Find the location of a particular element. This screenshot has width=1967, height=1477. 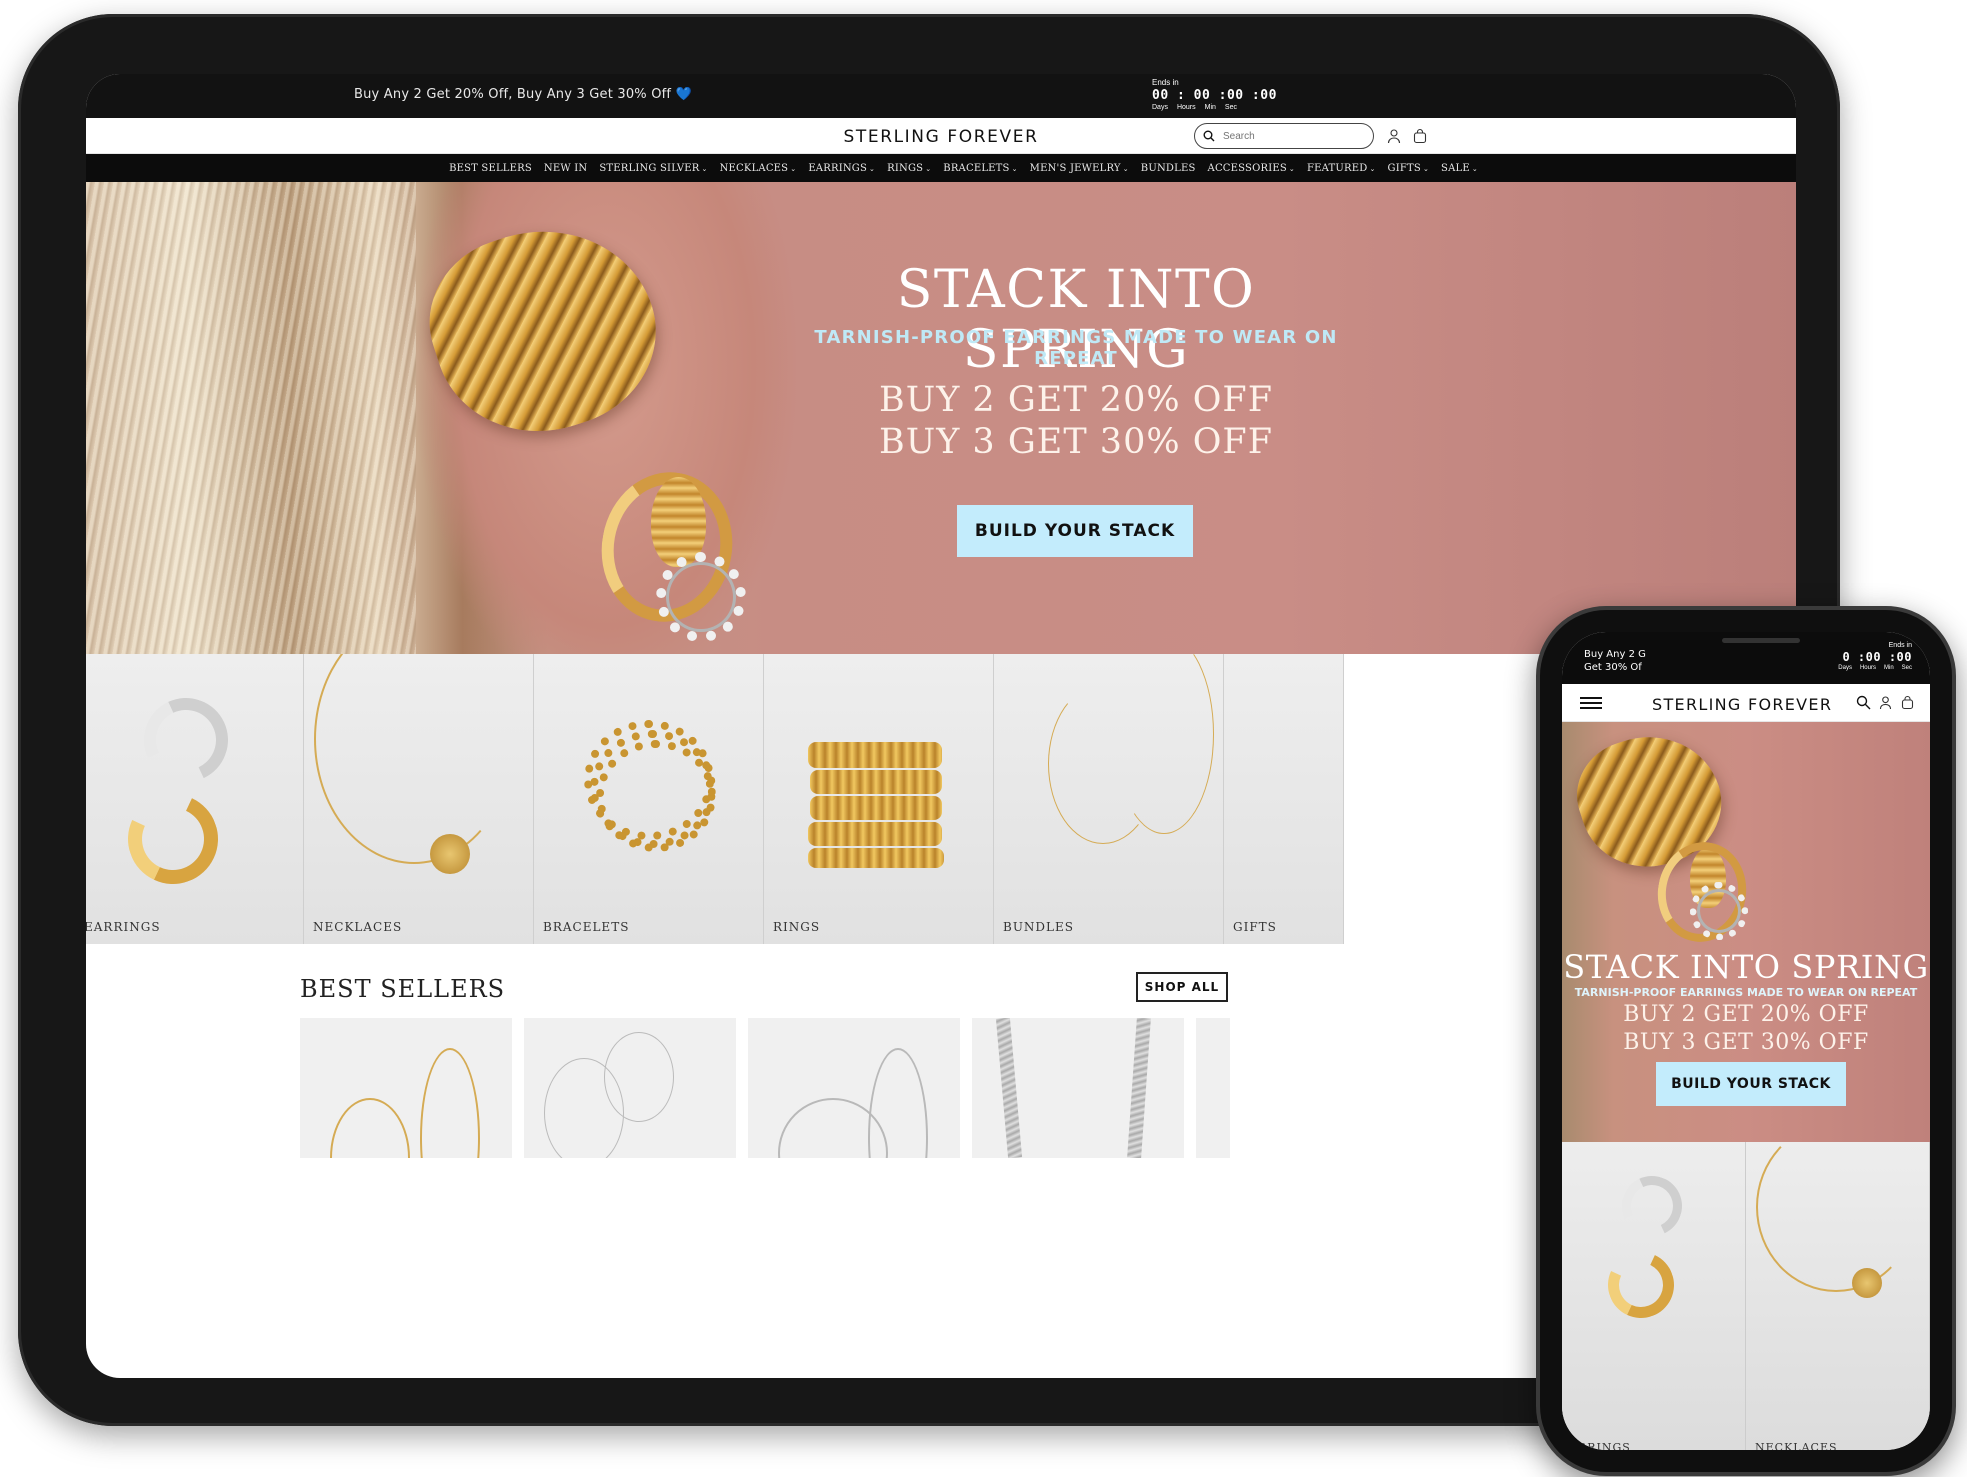

nav-bracelets: BRACELETS ⌄ is located at coordinates (980, 168).